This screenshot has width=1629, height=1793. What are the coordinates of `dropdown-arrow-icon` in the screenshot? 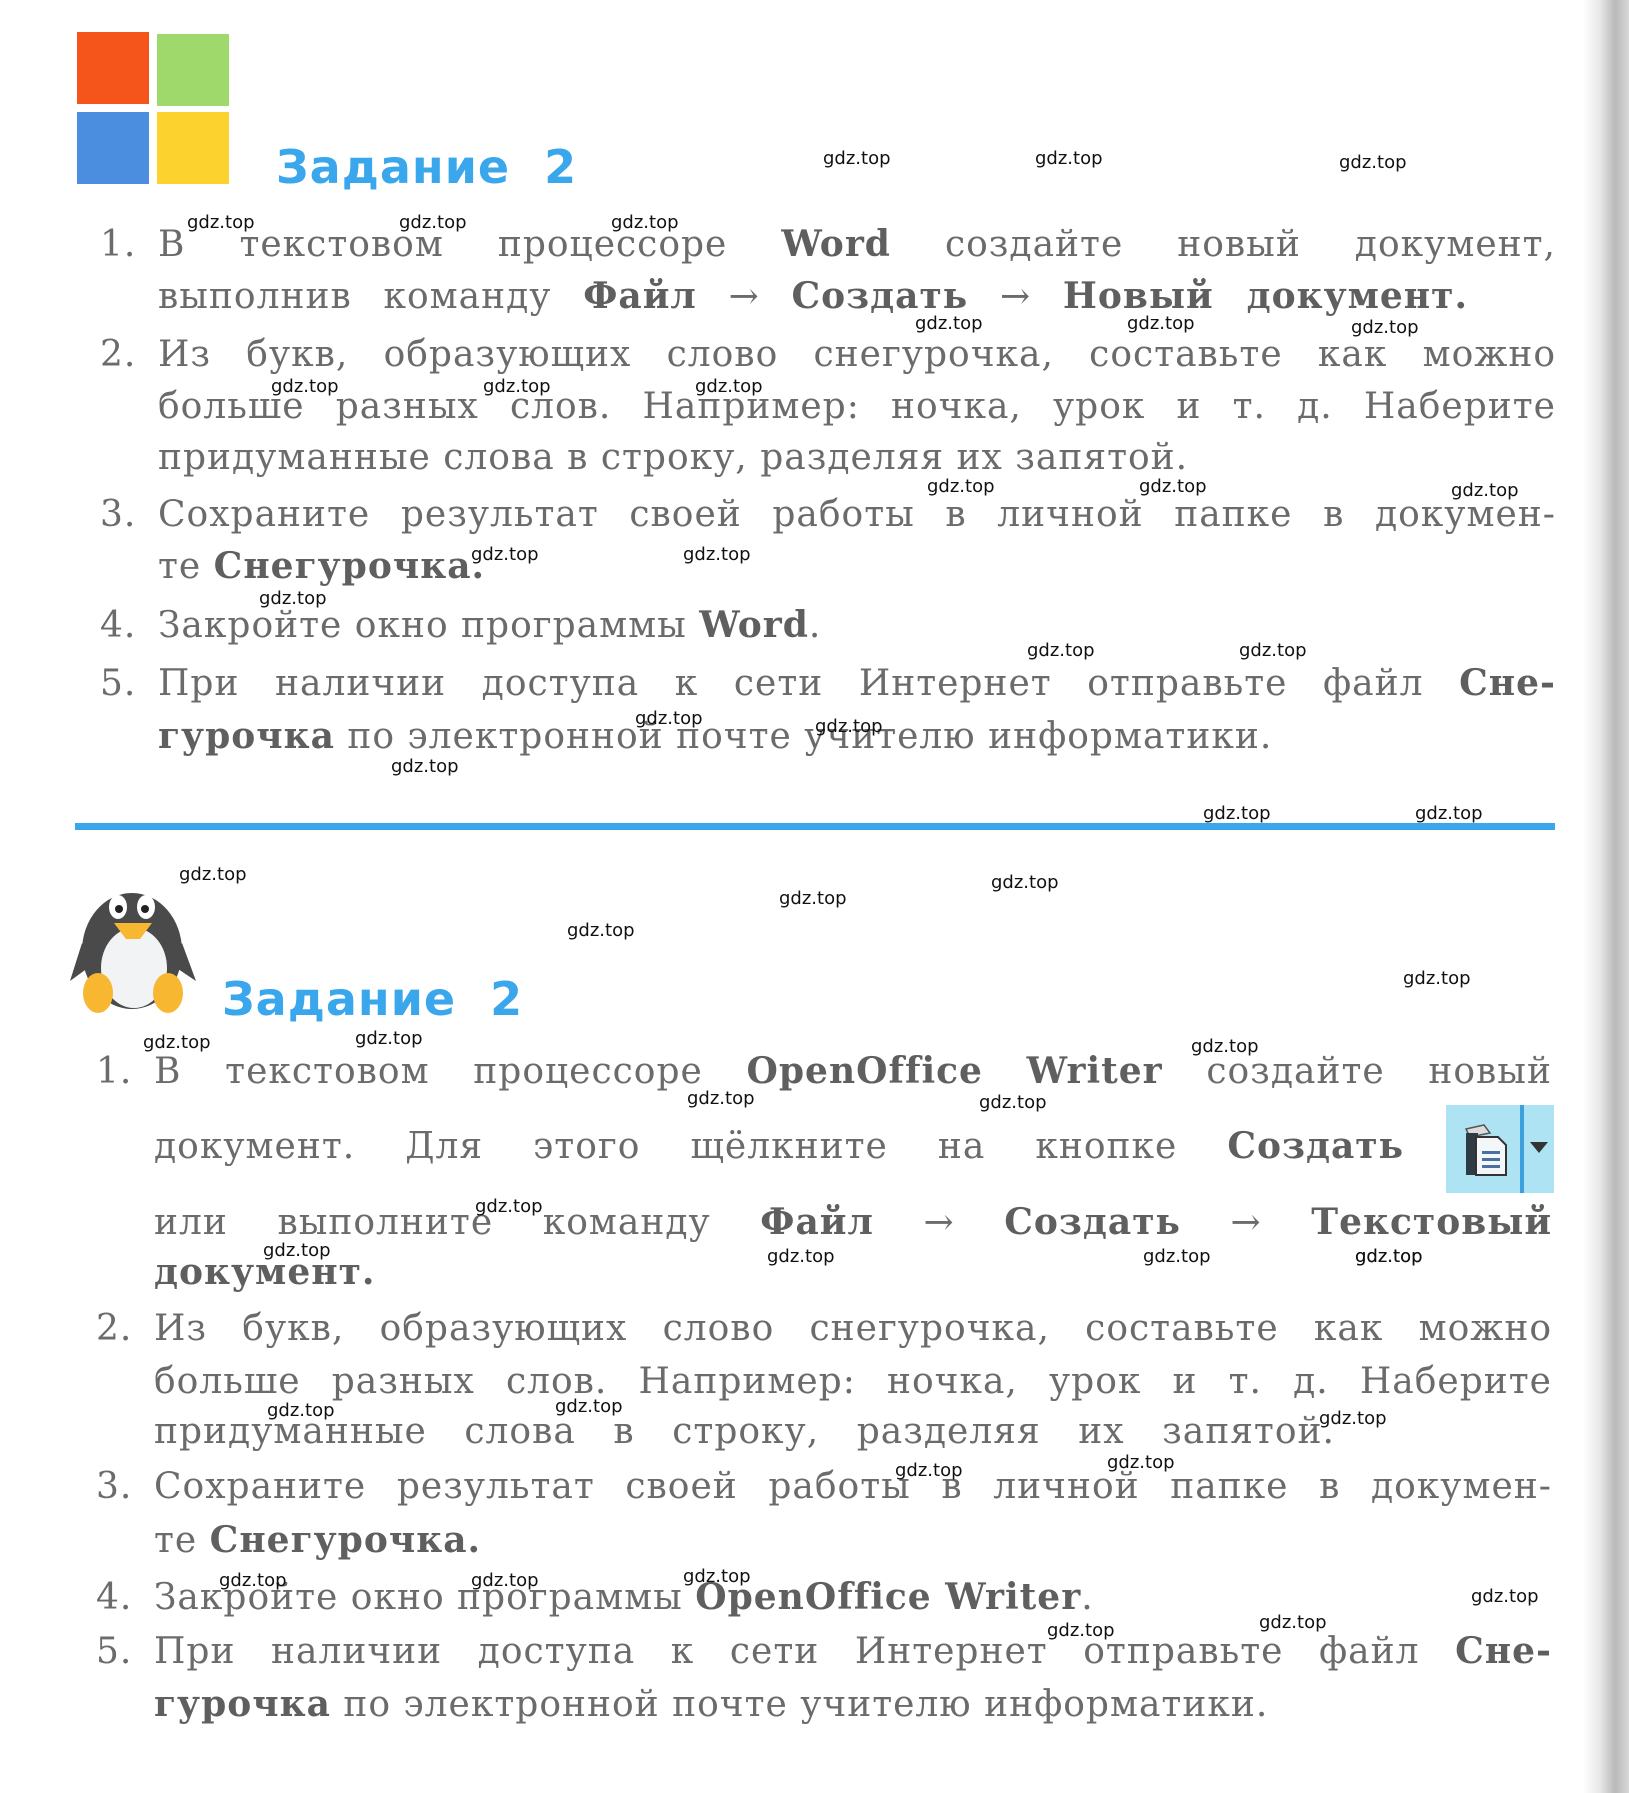 It's located at (1539, 1147).